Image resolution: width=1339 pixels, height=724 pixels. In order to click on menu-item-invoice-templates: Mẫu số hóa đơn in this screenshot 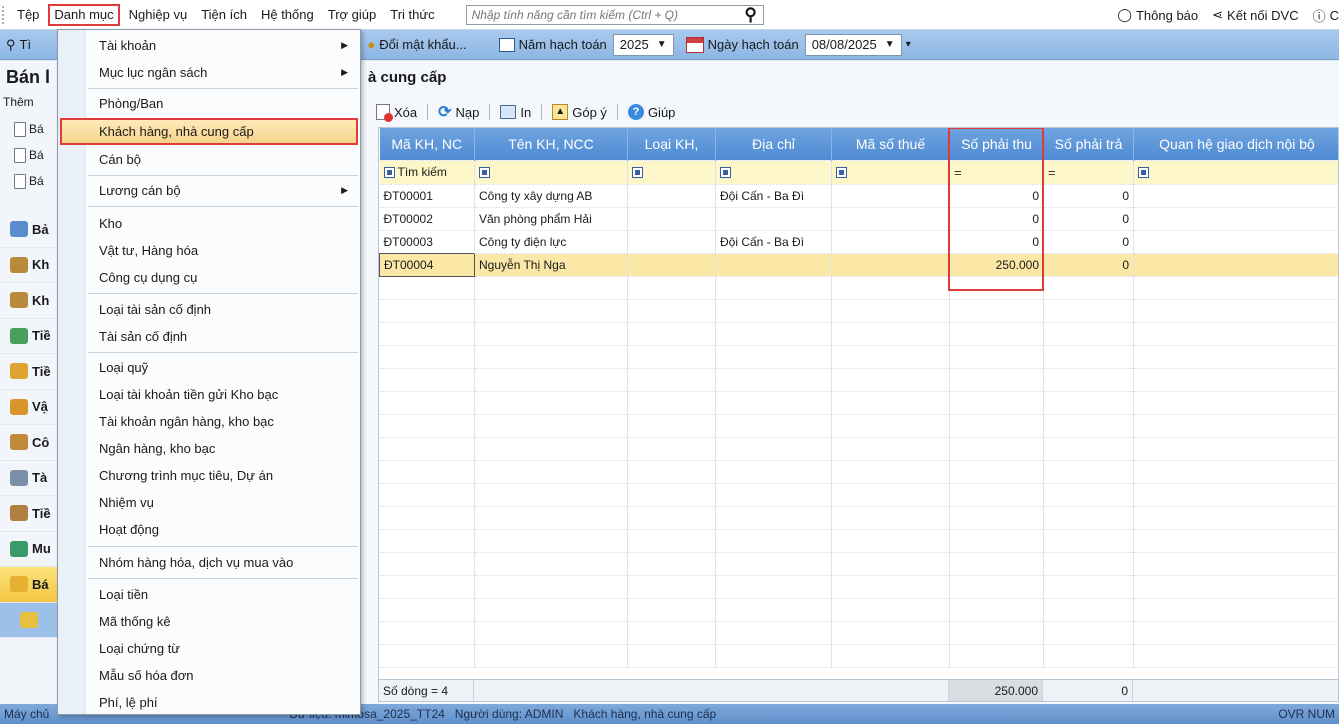, I will do `click(209, 675)`.